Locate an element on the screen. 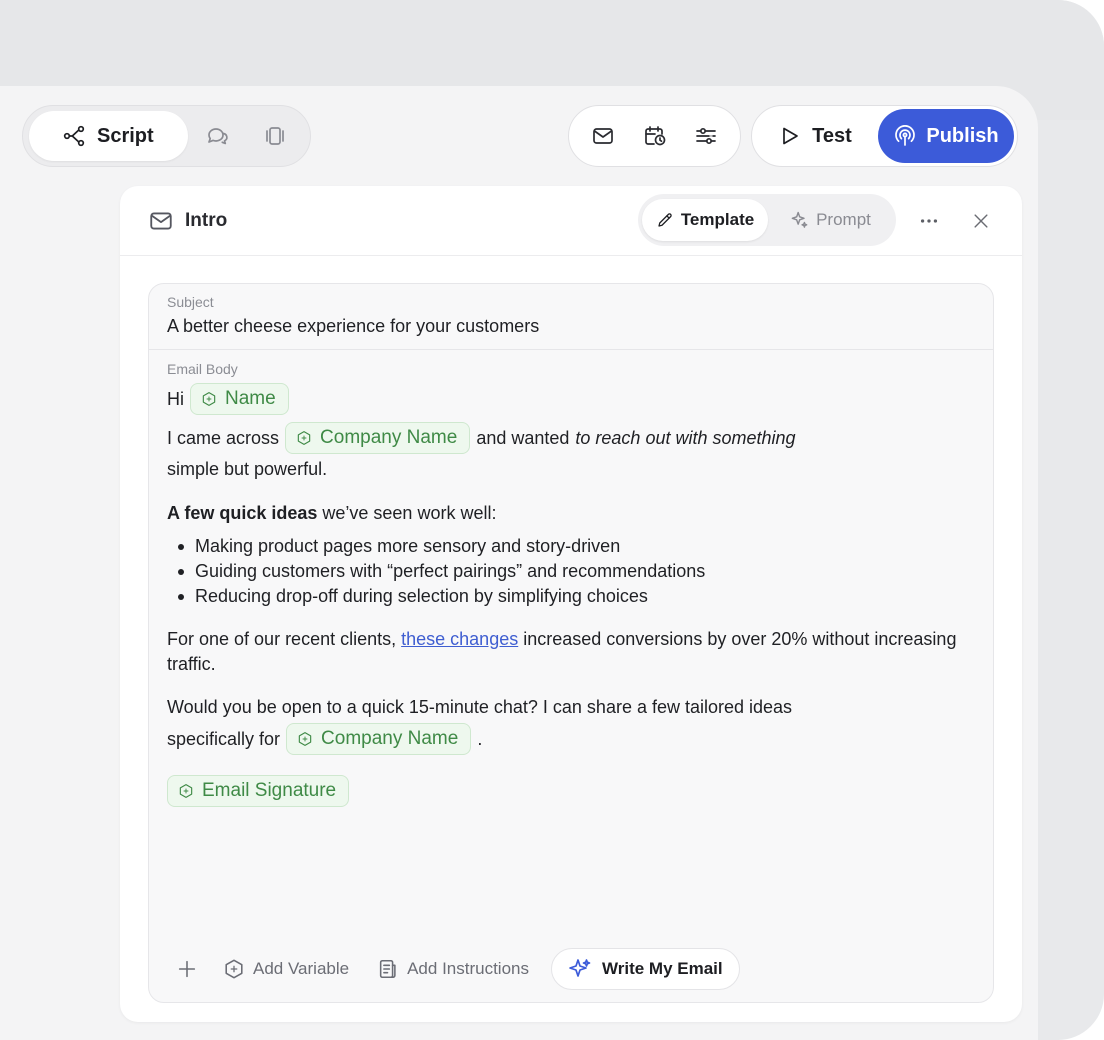 The height and width of the screenshot is (1040, 1104). paragraph-2: A few quick ideas we’ve seen work well: is located at coordinates (571, 513).